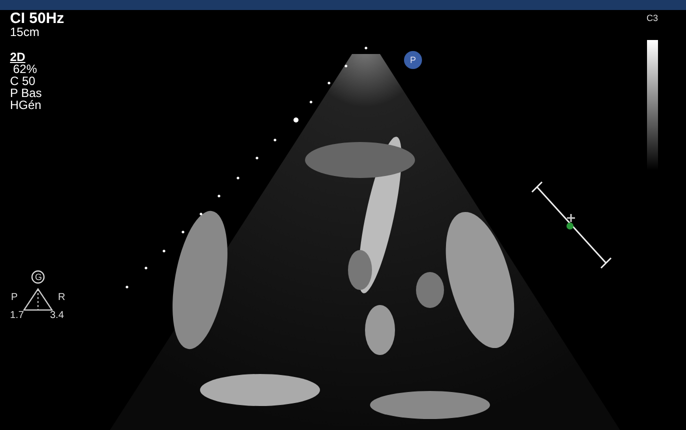  What do you see at coordinates (571, 225) in the screenshot?
I see `caliper-line-icon` at bounding box center [571, 225].